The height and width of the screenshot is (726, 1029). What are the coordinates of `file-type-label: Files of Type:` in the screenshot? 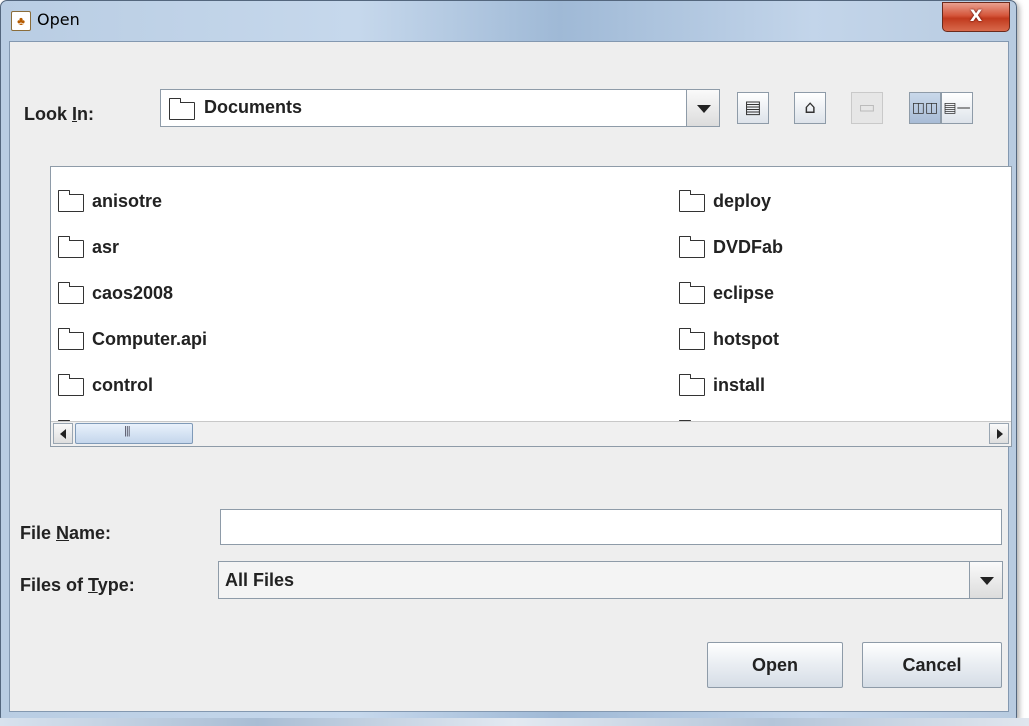 It's located at (77, 585).